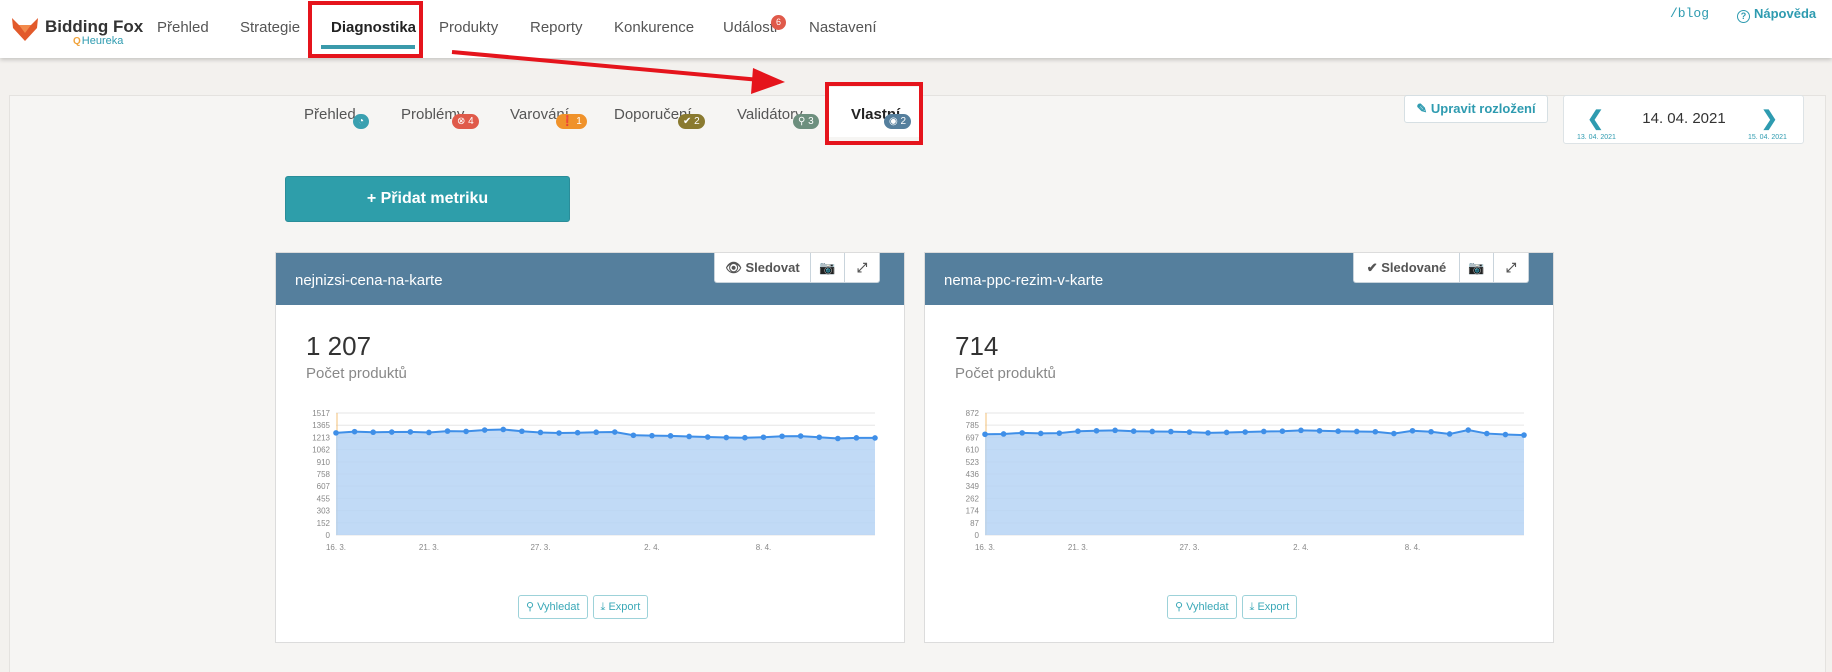 This screenshot has height=672, width=1832. Describe the element at coordinates (1743, 16) in the screenshot. I see `help-icon: ?` at that location.